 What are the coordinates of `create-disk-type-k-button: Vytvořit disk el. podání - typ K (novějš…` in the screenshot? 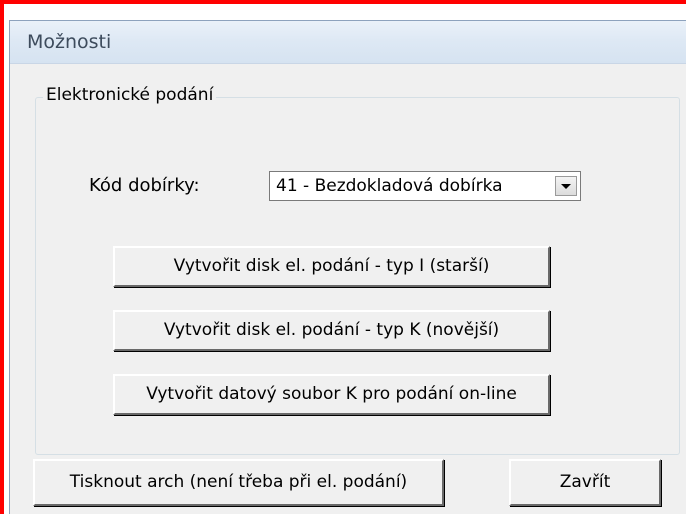 It's located at (331, 330).